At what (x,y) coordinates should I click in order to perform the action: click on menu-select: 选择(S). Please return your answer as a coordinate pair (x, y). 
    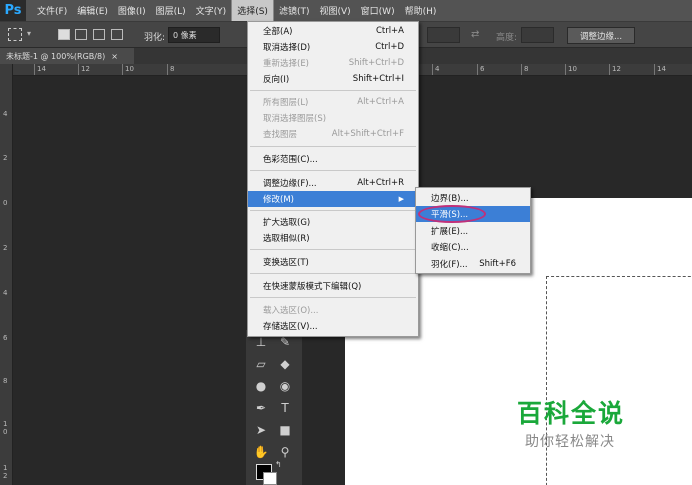
    Looking at the image, I should click on (252, 10).